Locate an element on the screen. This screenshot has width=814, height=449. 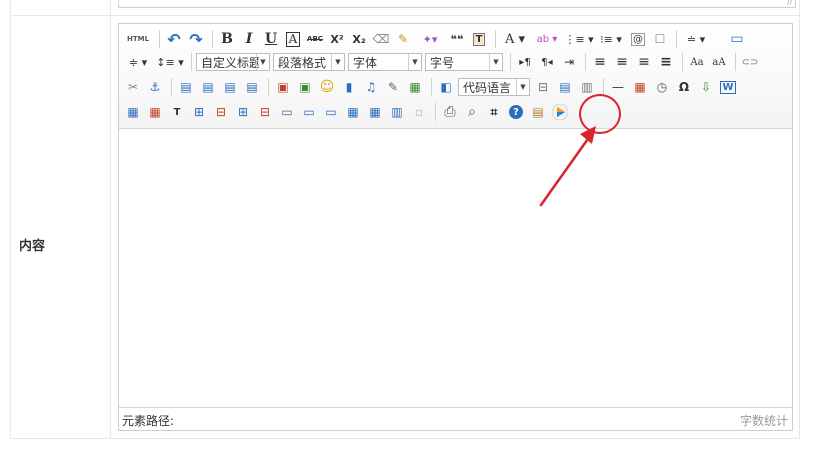
tolowercase-button: aA is located at coordinates (719, 62).